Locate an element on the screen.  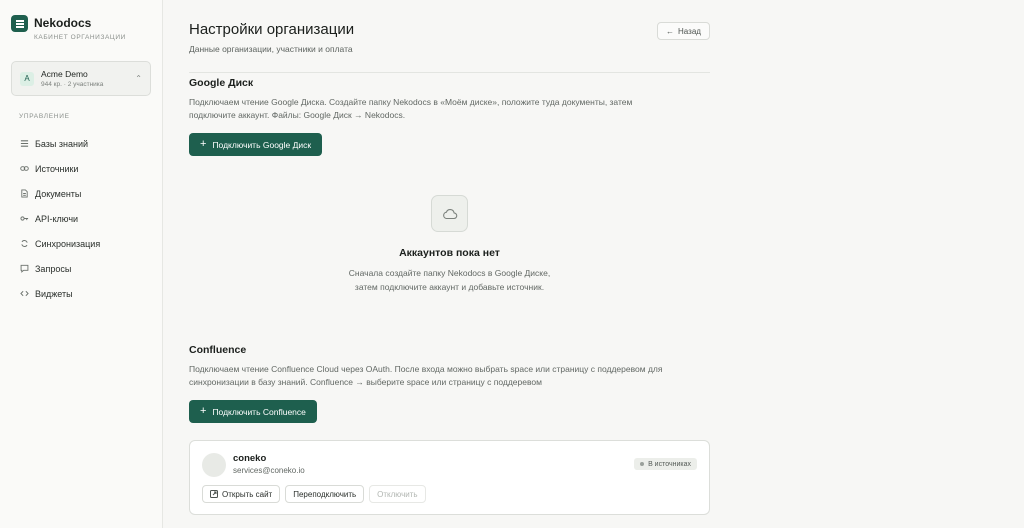
sidebar-item-label: Источники is located at coordinates (57, 168).